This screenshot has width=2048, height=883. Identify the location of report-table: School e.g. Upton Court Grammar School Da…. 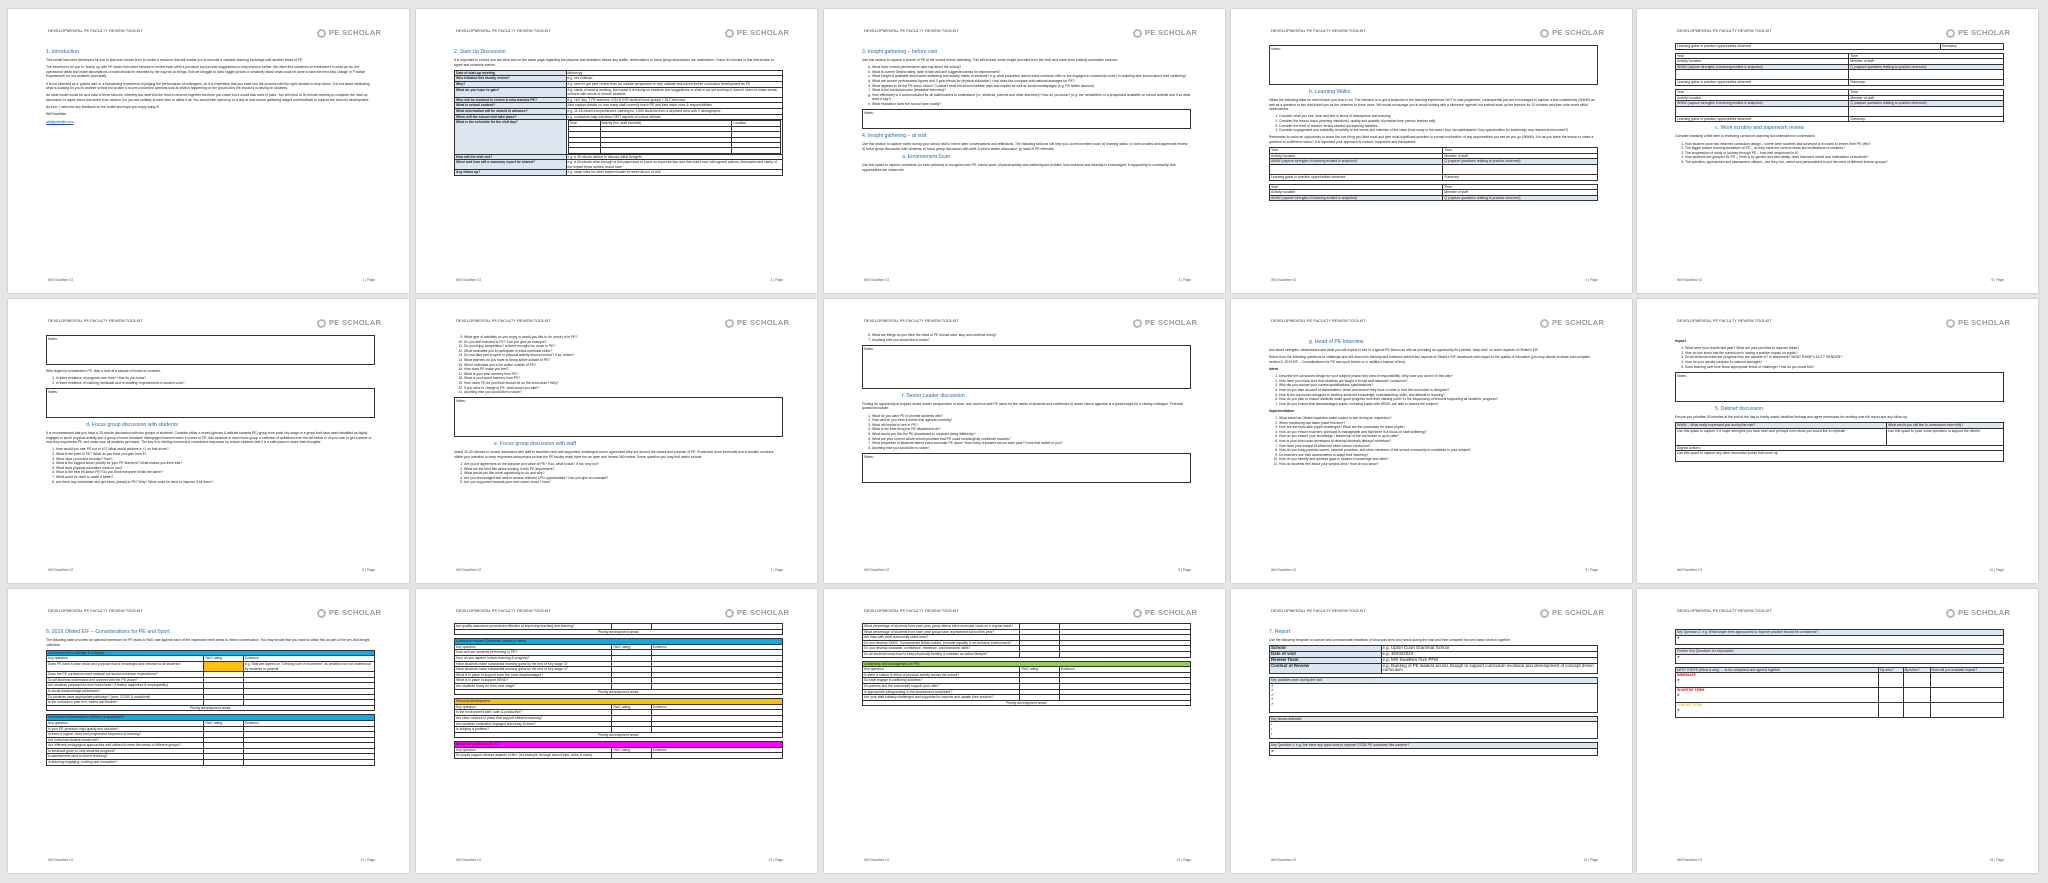
(1433, 659).